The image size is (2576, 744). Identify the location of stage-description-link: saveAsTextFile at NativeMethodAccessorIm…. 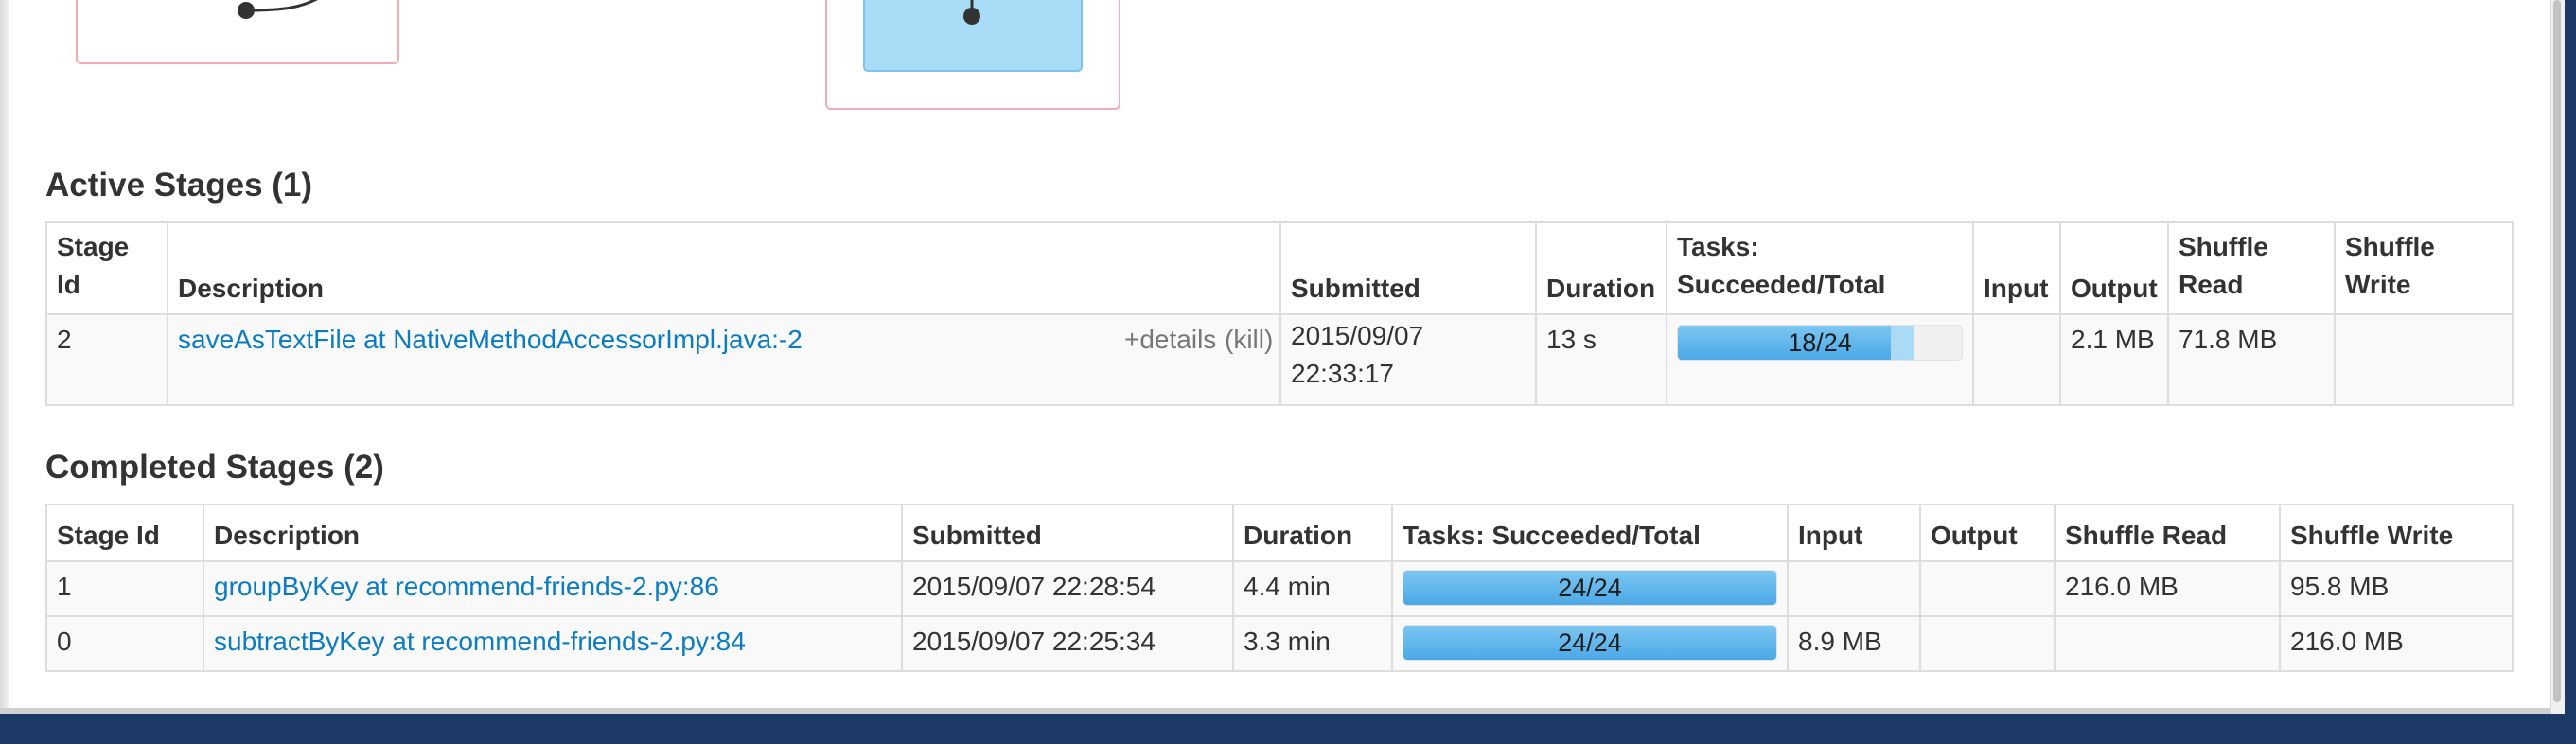
(490, 339).